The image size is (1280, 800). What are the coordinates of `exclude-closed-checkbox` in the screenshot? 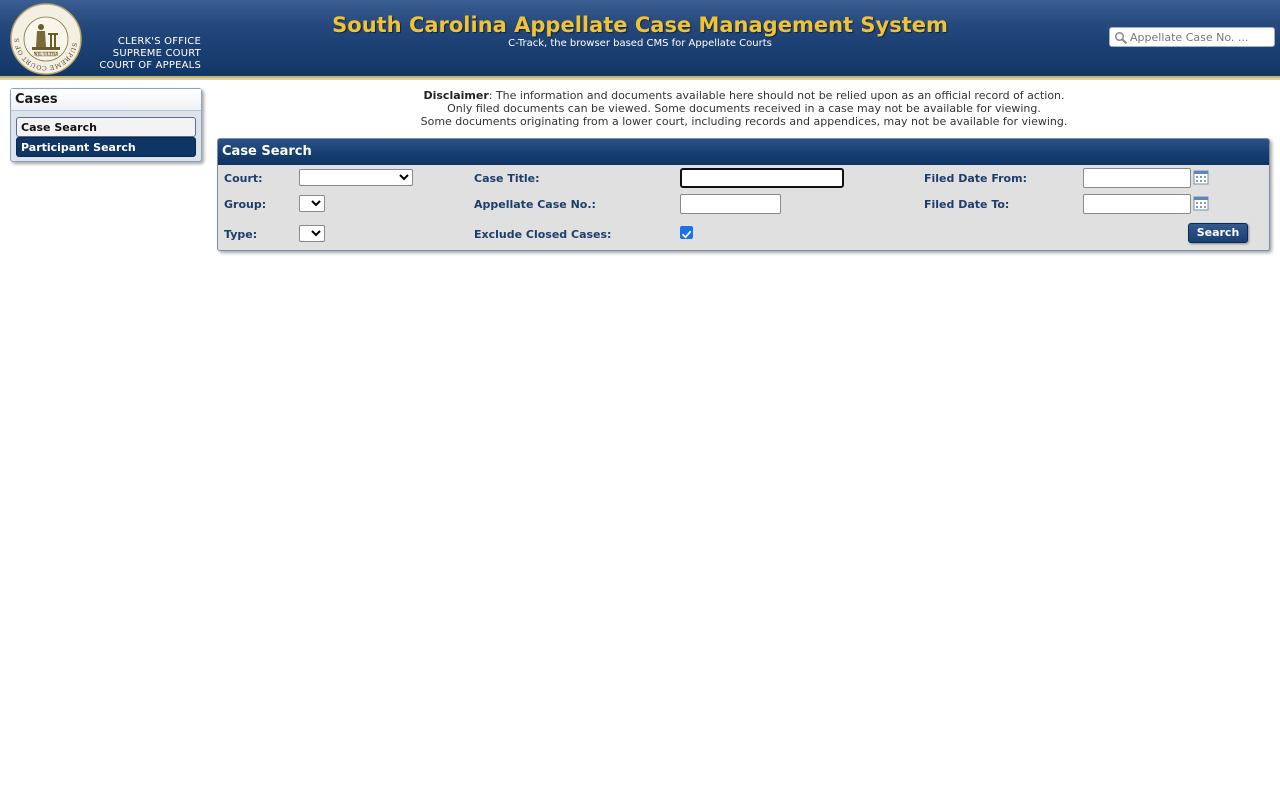 It's located at (686, 232).